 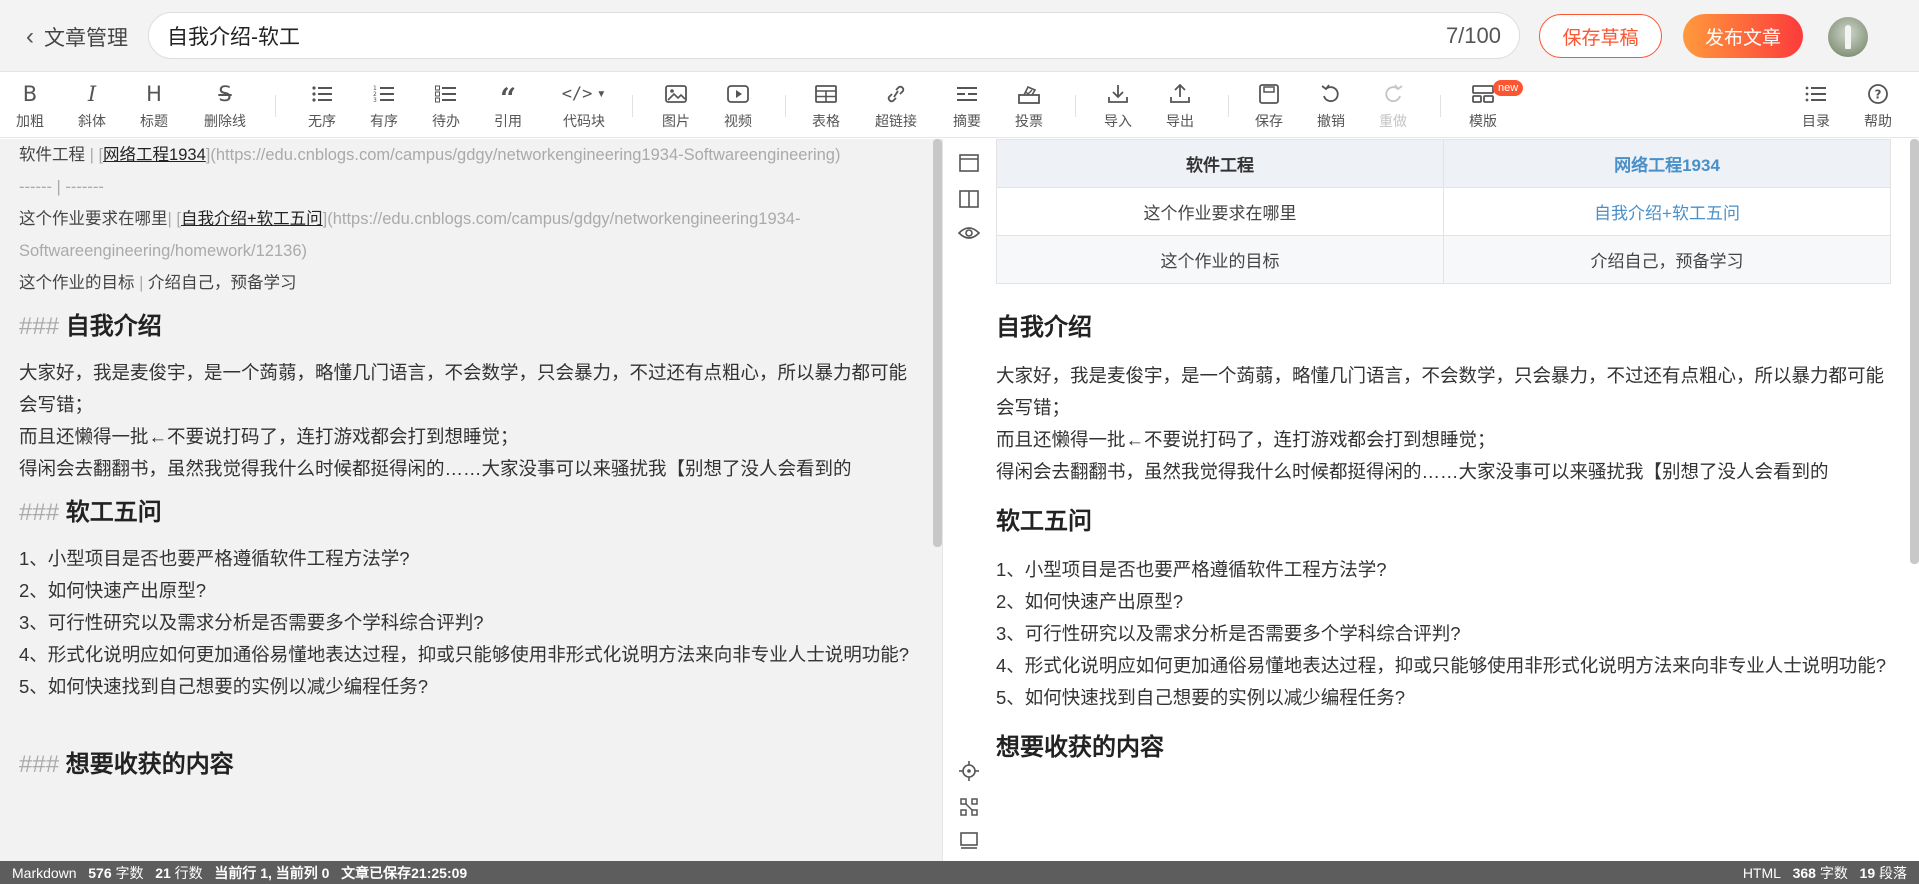 What do you see at coordinates (967, 94) in the screenshot?
I see `summary-icon` at bounding box center [967, 94].